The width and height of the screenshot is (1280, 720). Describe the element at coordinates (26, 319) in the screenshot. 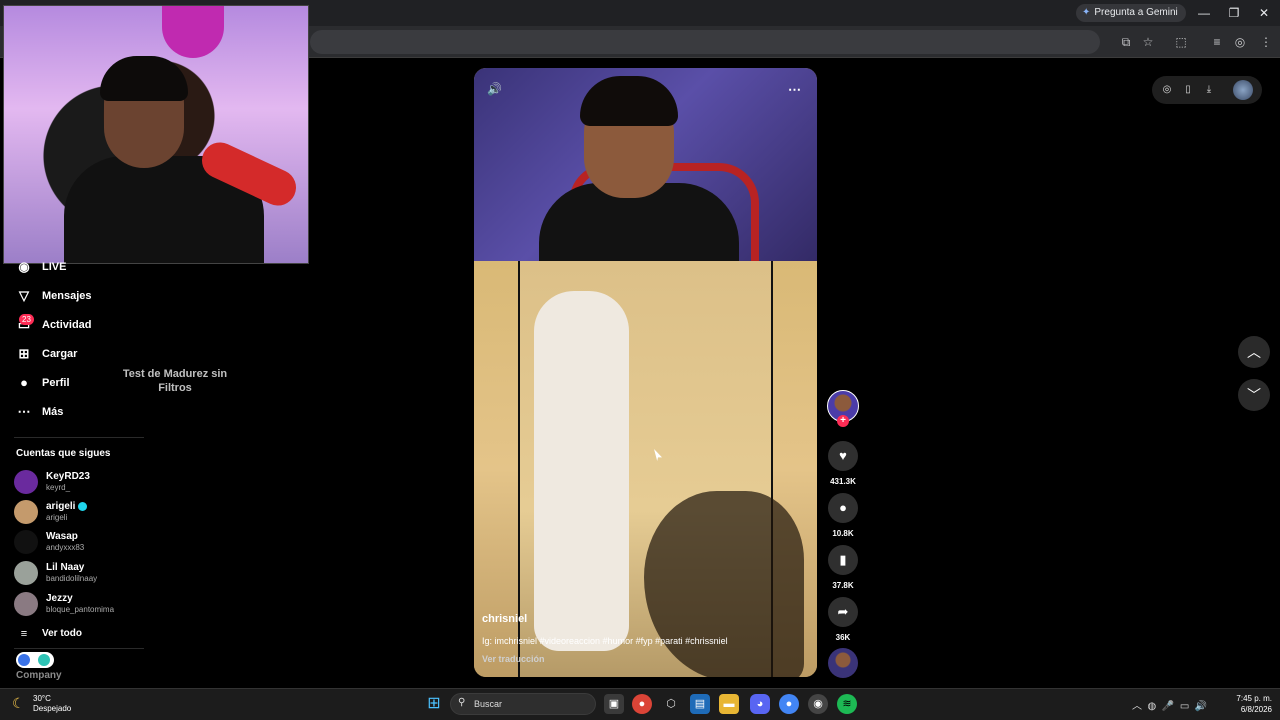

I see `activity-badge: 23` at that location.